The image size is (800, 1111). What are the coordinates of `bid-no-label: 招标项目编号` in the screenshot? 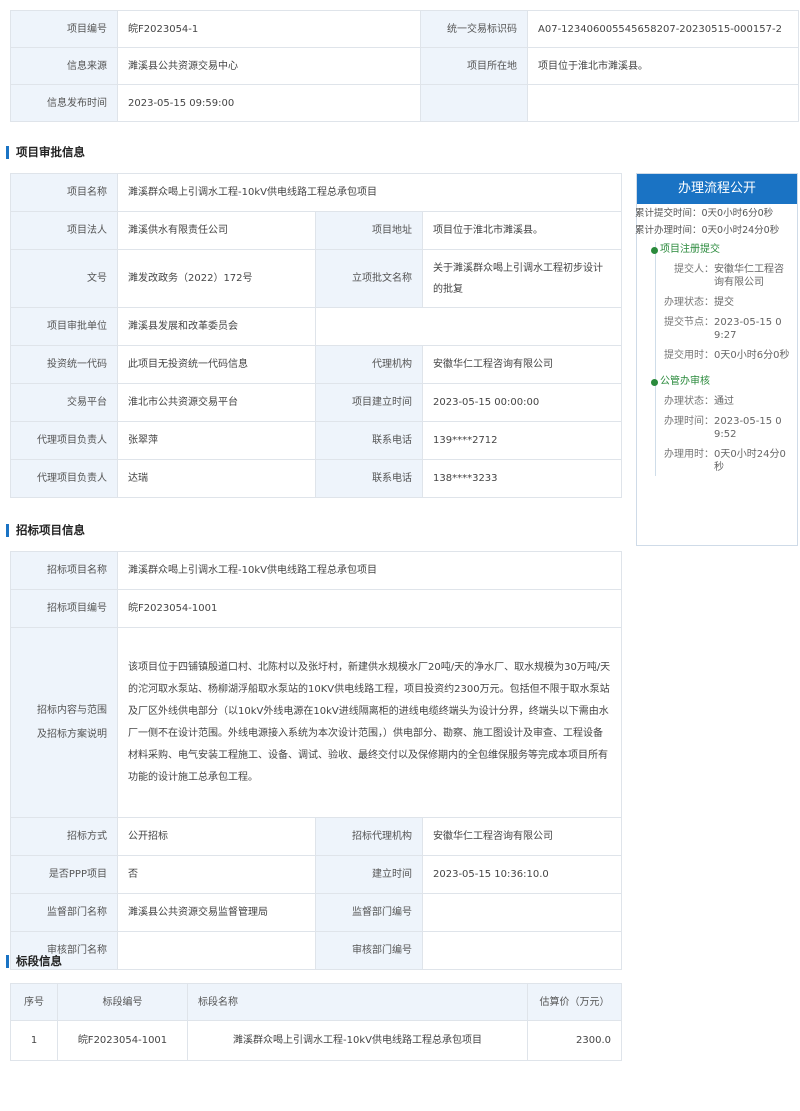 It's located at (64, 608).